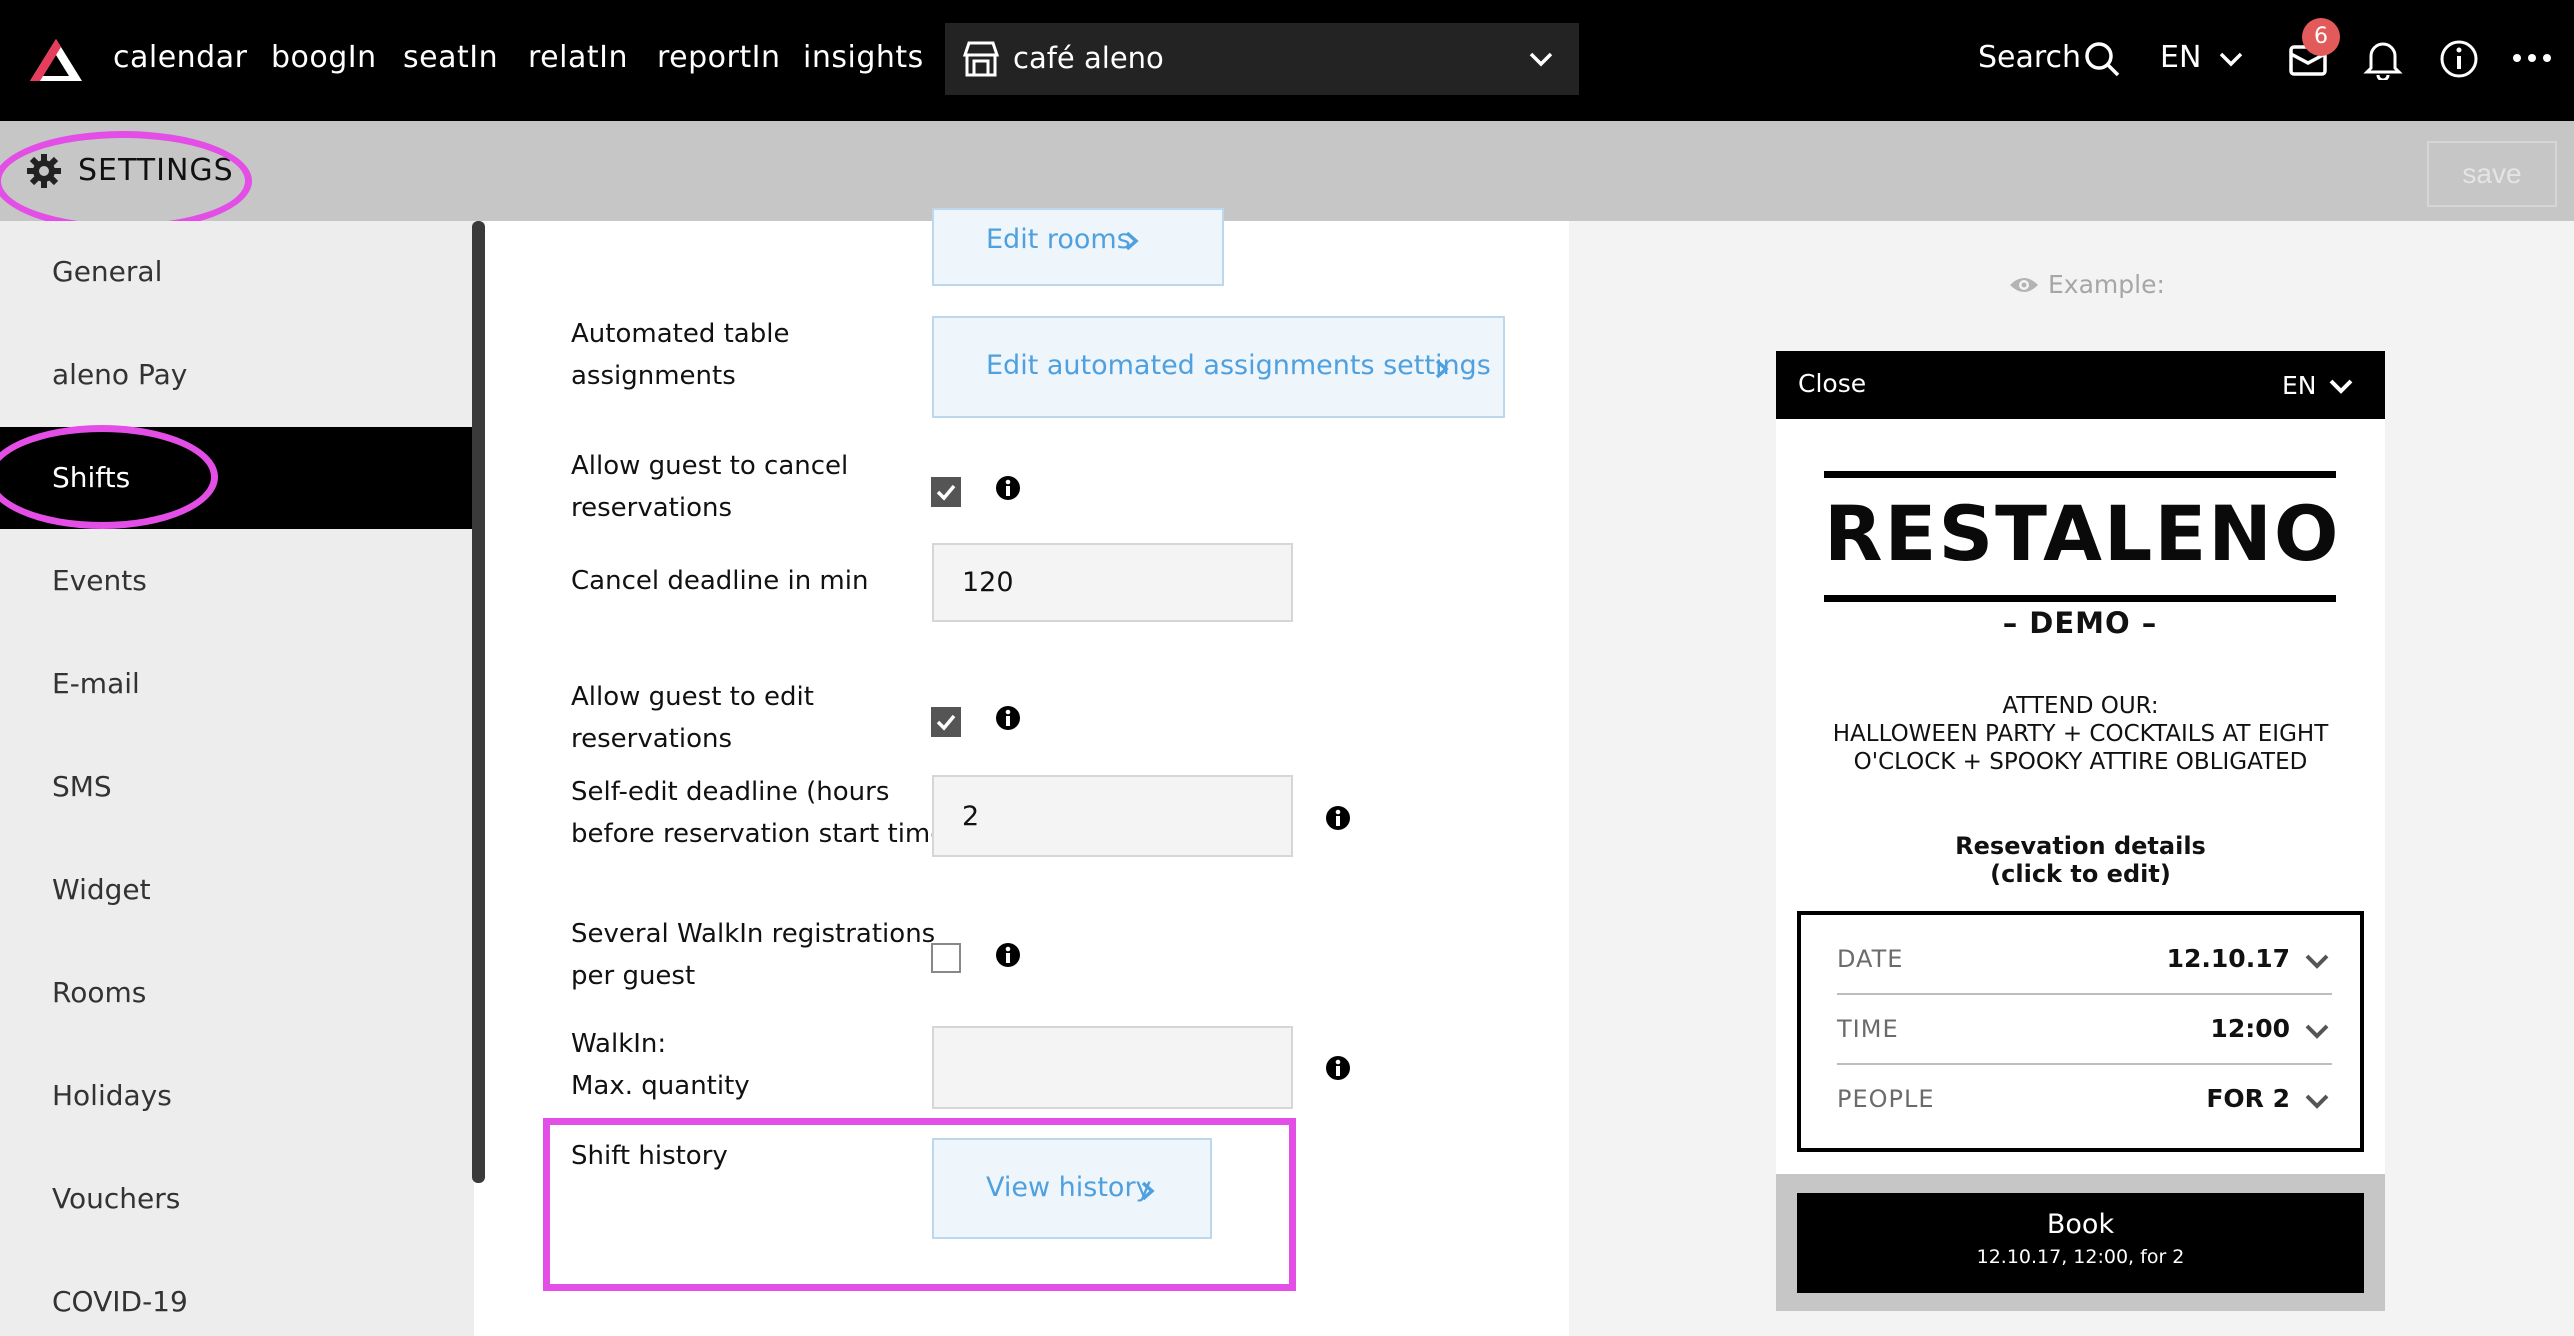 The height and width of the screenshot is (1336, 2574). I want to click on example-label: Example:, so click(2106, 284).